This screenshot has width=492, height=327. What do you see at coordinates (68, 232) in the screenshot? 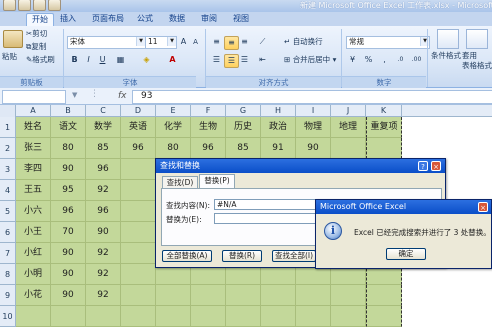
I see `cell: 70` at bounding box center [68, 232].